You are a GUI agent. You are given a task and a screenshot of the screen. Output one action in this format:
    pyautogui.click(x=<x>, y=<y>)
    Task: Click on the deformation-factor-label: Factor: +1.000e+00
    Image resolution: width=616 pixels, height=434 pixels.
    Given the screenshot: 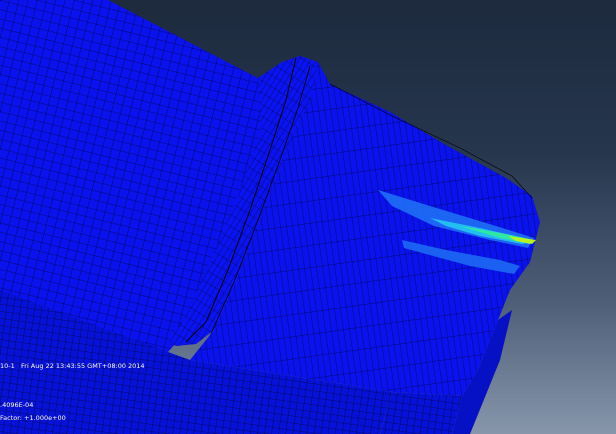 What is the action you would take?
    pyautogui.click(x=33, y=418)
    